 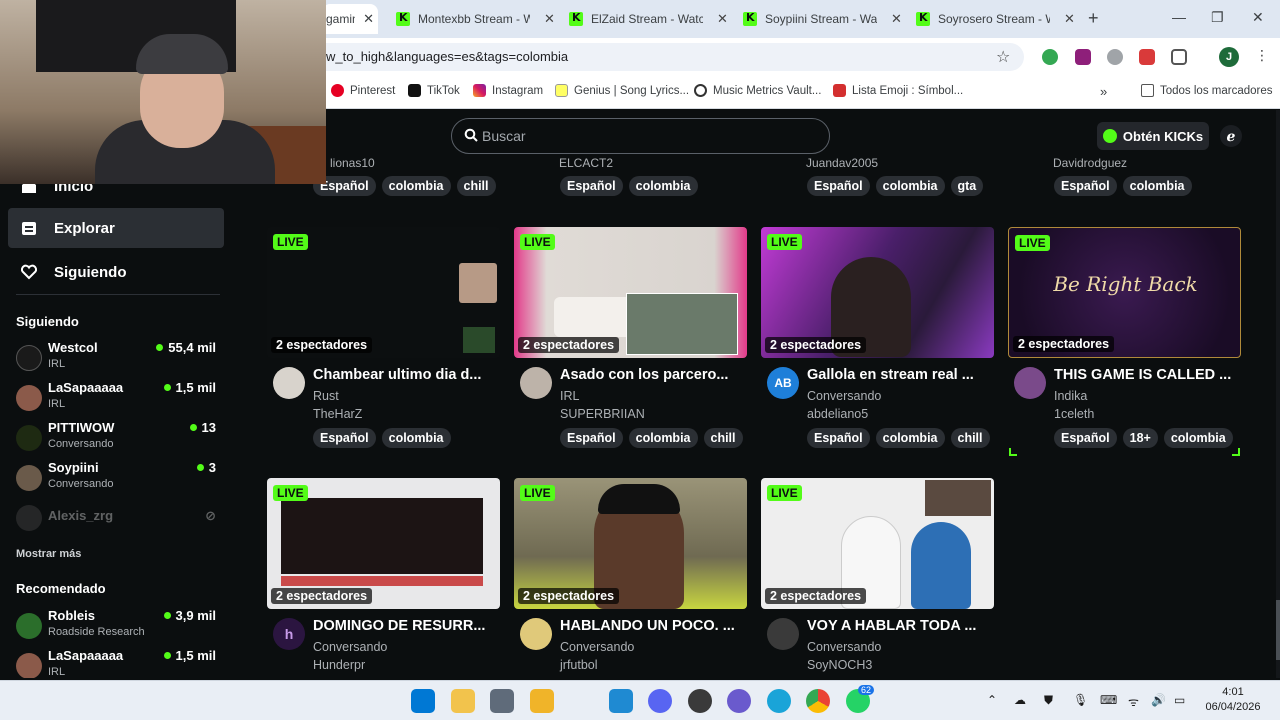 I want to click on tab-active: gaming ✕, so click(x=350, y=19).